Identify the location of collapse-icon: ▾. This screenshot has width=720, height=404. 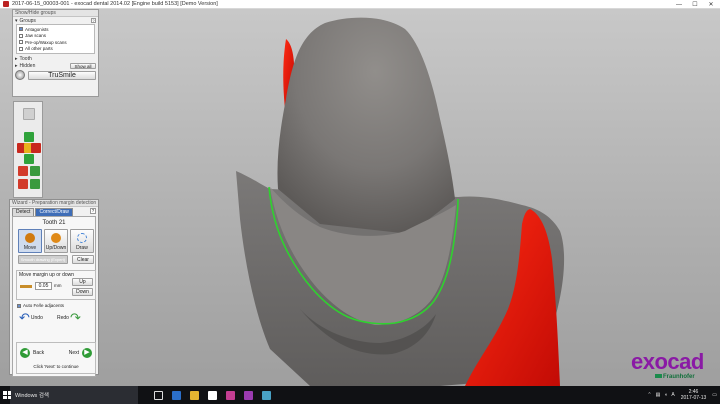
(16, 20).